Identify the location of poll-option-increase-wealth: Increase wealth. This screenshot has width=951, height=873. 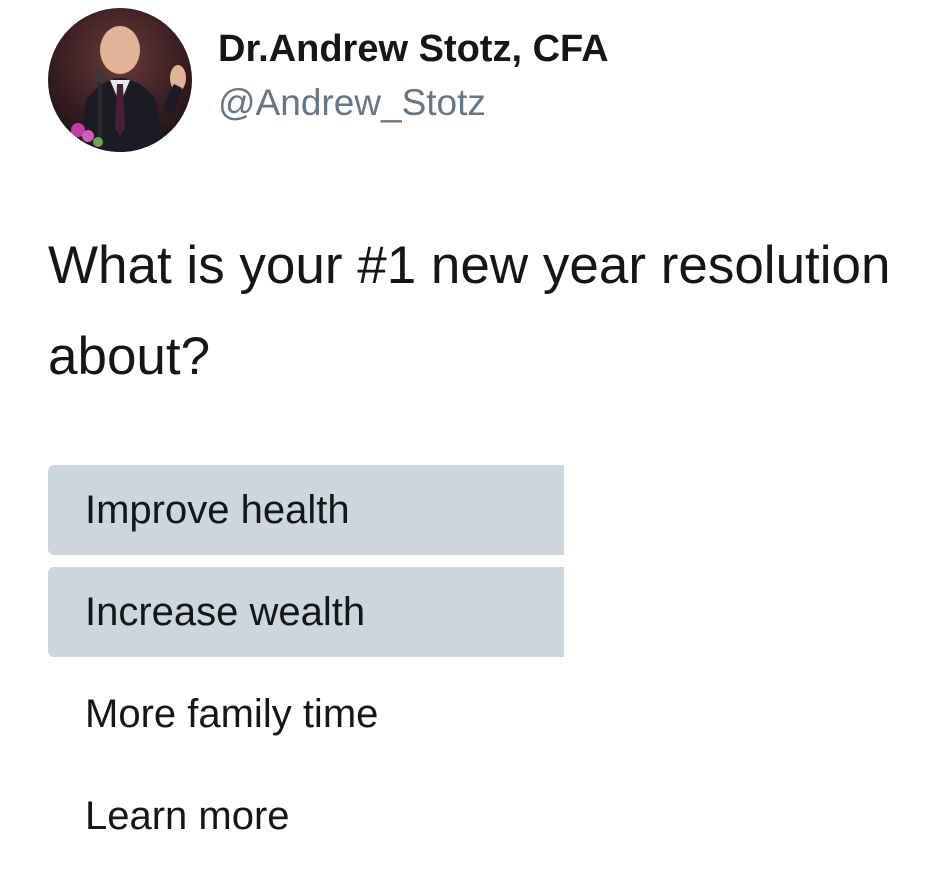
(478, 612).